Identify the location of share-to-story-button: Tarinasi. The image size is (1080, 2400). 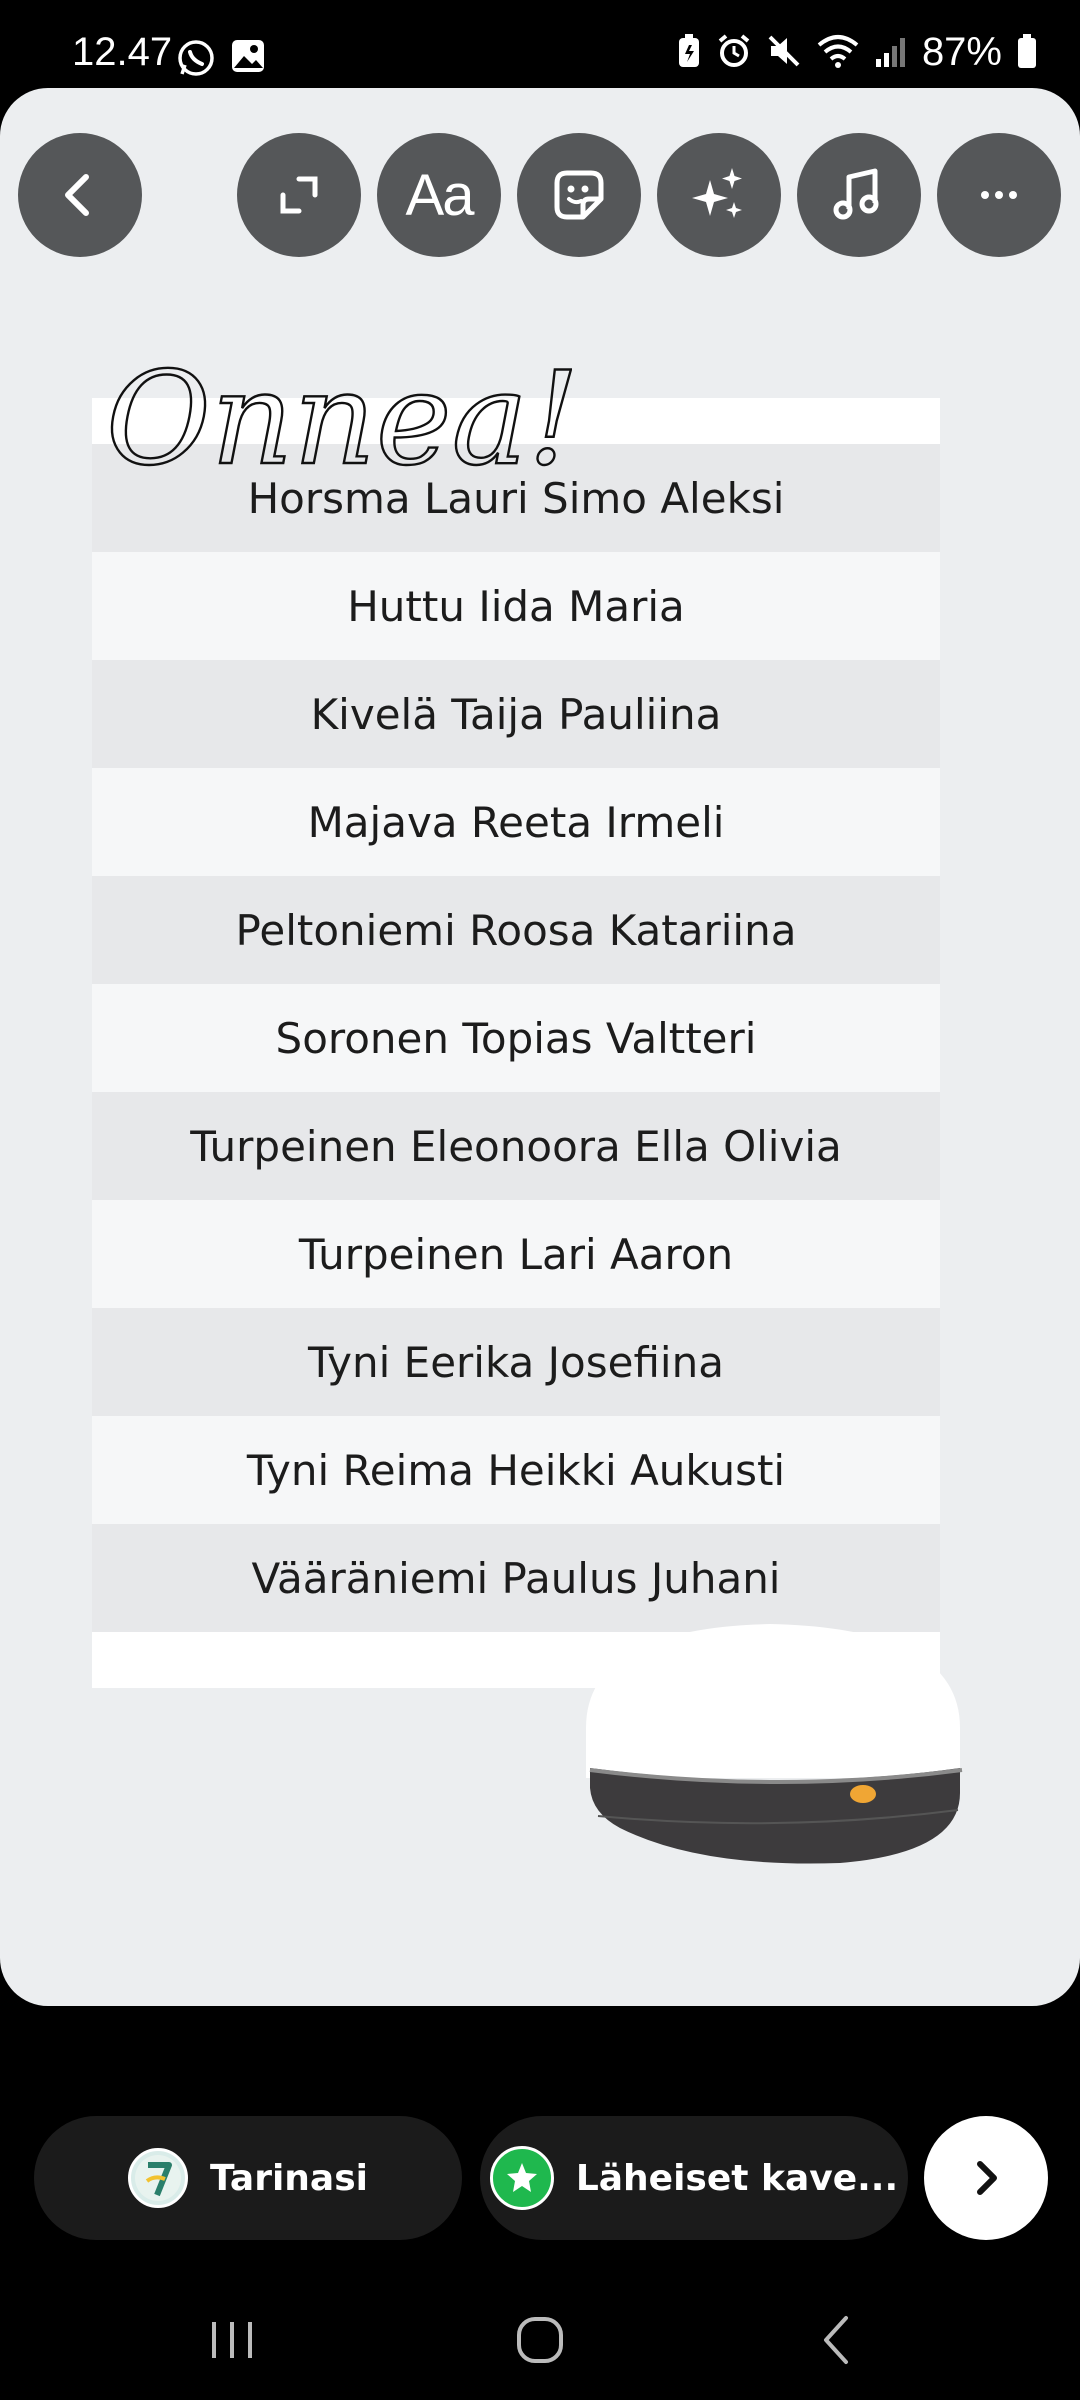
(248, 2178).